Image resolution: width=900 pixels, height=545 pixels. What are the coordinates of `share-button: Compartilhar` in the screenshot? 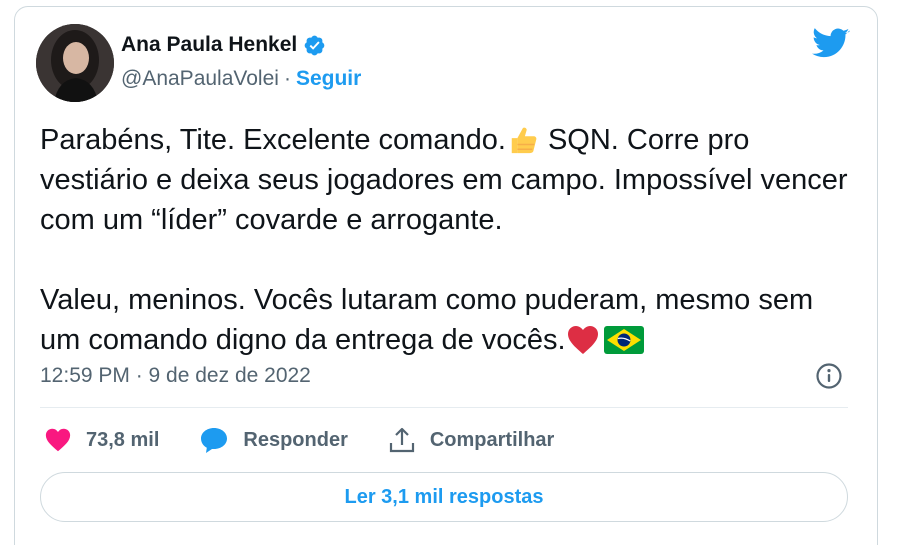 It's located at (471, 440).